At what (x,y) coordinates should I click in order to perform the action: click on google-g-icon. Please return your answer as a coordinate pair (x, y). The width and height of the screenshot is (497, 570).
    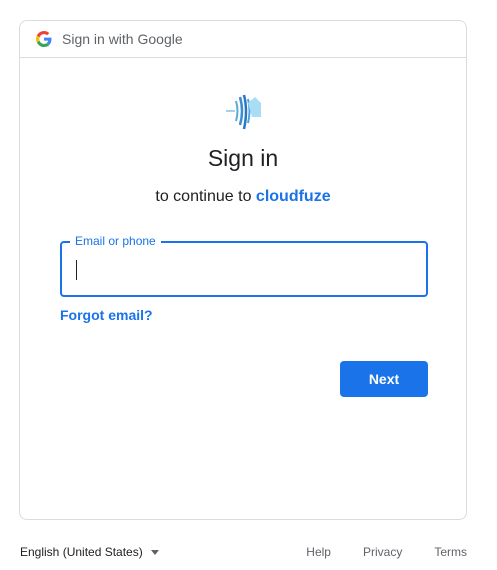
    Looking at the image, I should click on (44, 39).